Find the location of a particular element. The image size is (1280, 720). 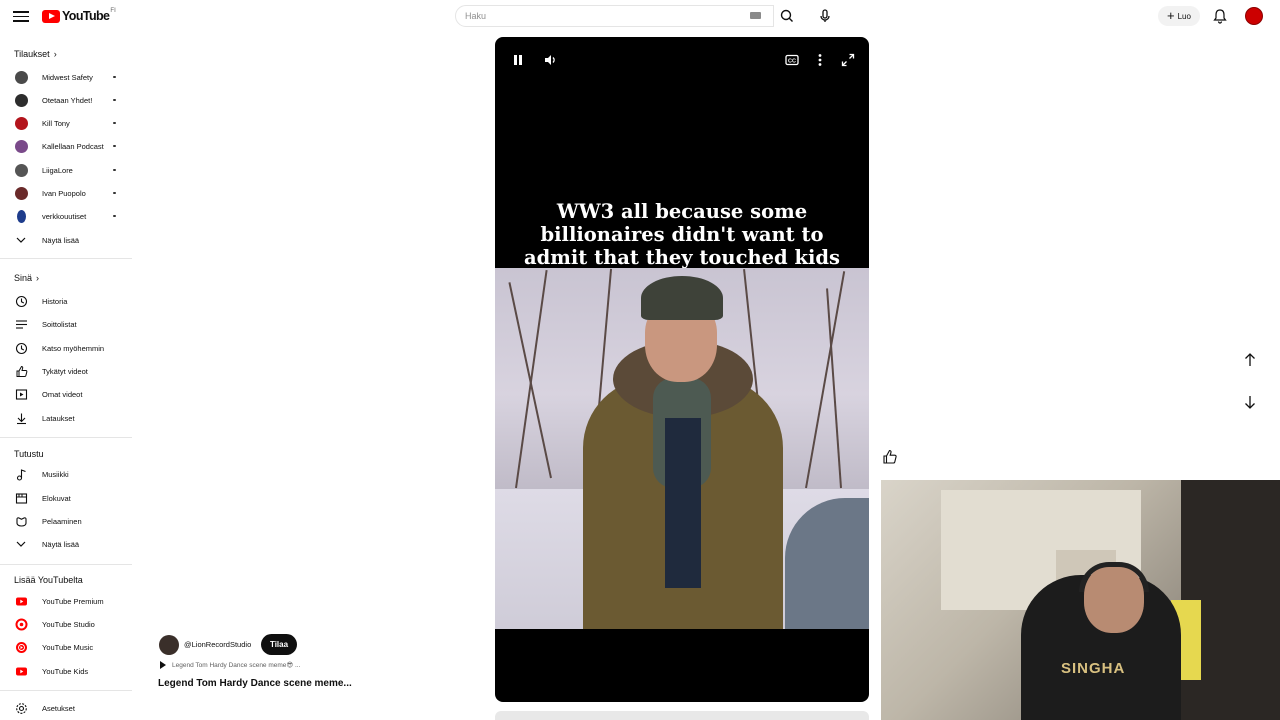

more-vert-icon is located at coordinates (820, 60).